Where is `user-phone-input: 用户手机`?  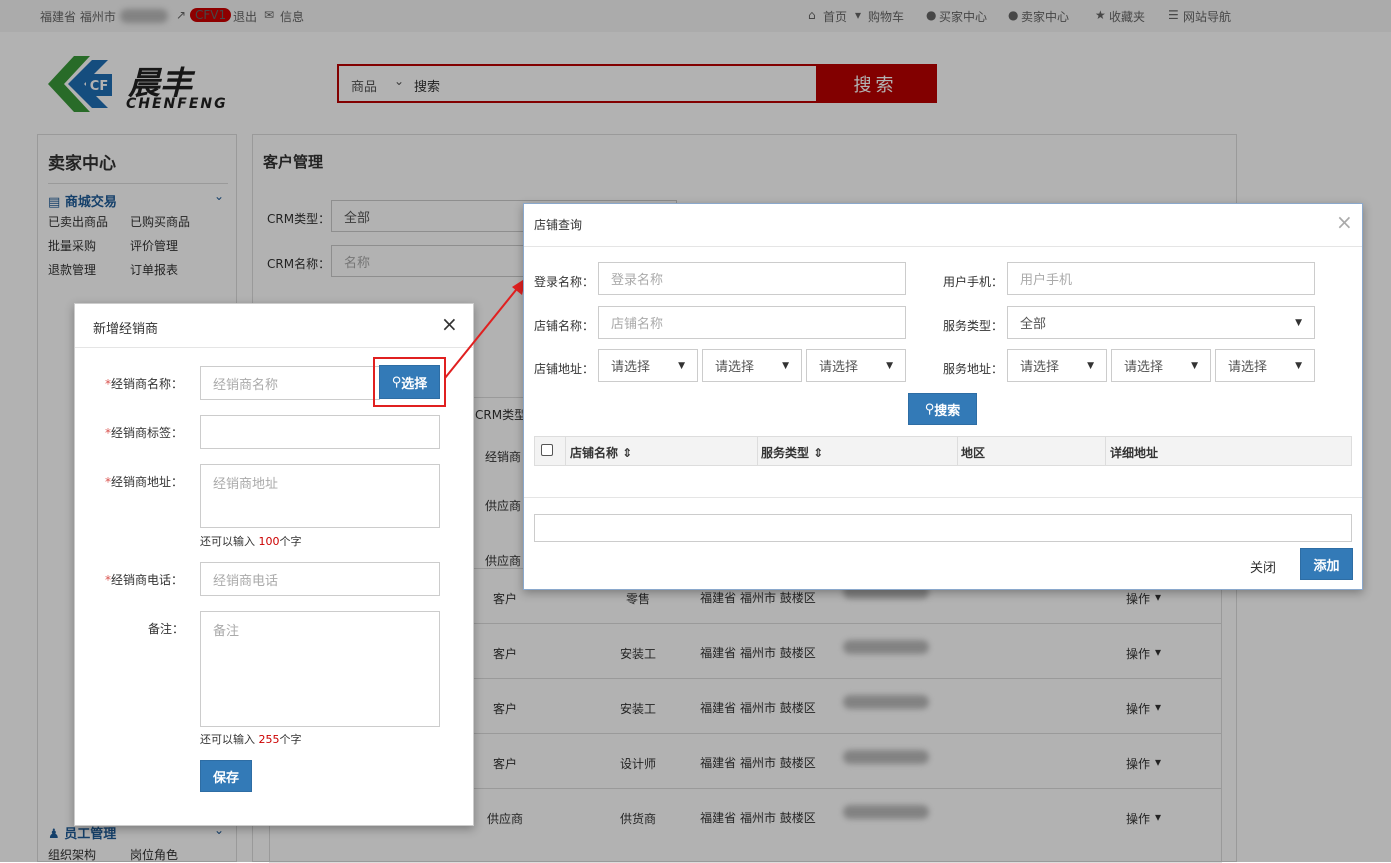 user-phone-input: 用户手机 is located at coordinates (1161, 278).